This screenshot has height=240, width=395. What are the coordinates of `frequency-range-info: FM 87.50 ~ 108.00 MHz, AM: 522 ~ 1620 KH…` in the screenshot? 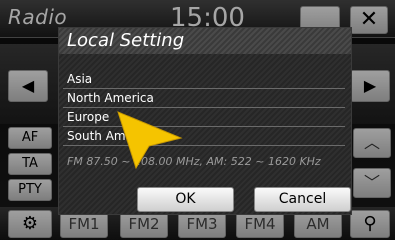 It's located at (194, 161).